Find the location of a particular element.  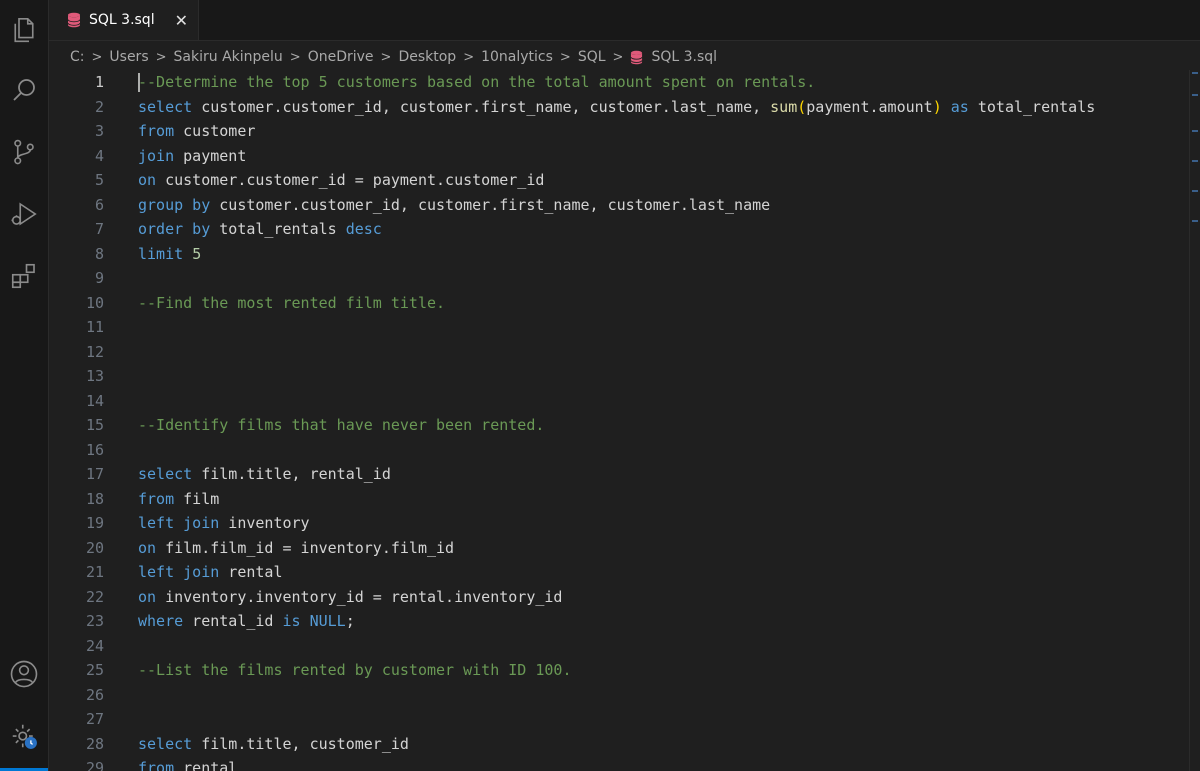

line-number: 12 is located at coordinates (94, 351).